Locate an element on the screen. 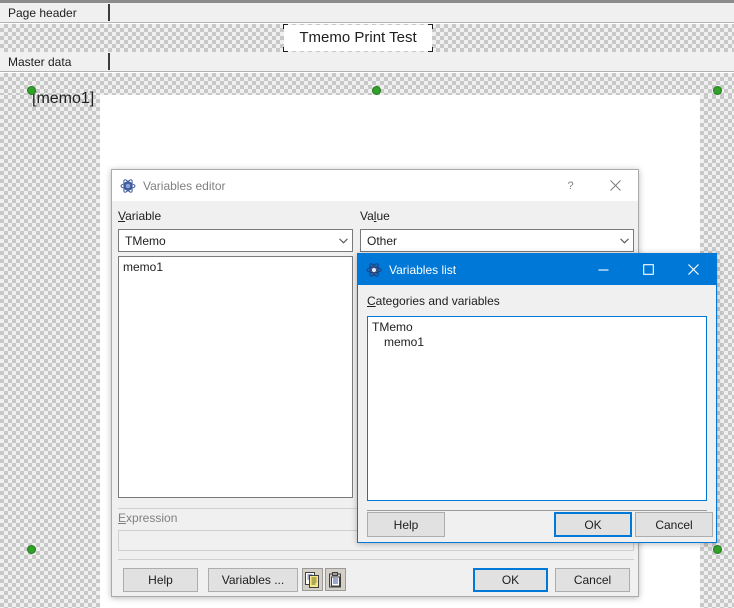 The height and width of the screenshot is (608, 734). report-object-memo1: [memo1] is located at coordinates (63, 99).